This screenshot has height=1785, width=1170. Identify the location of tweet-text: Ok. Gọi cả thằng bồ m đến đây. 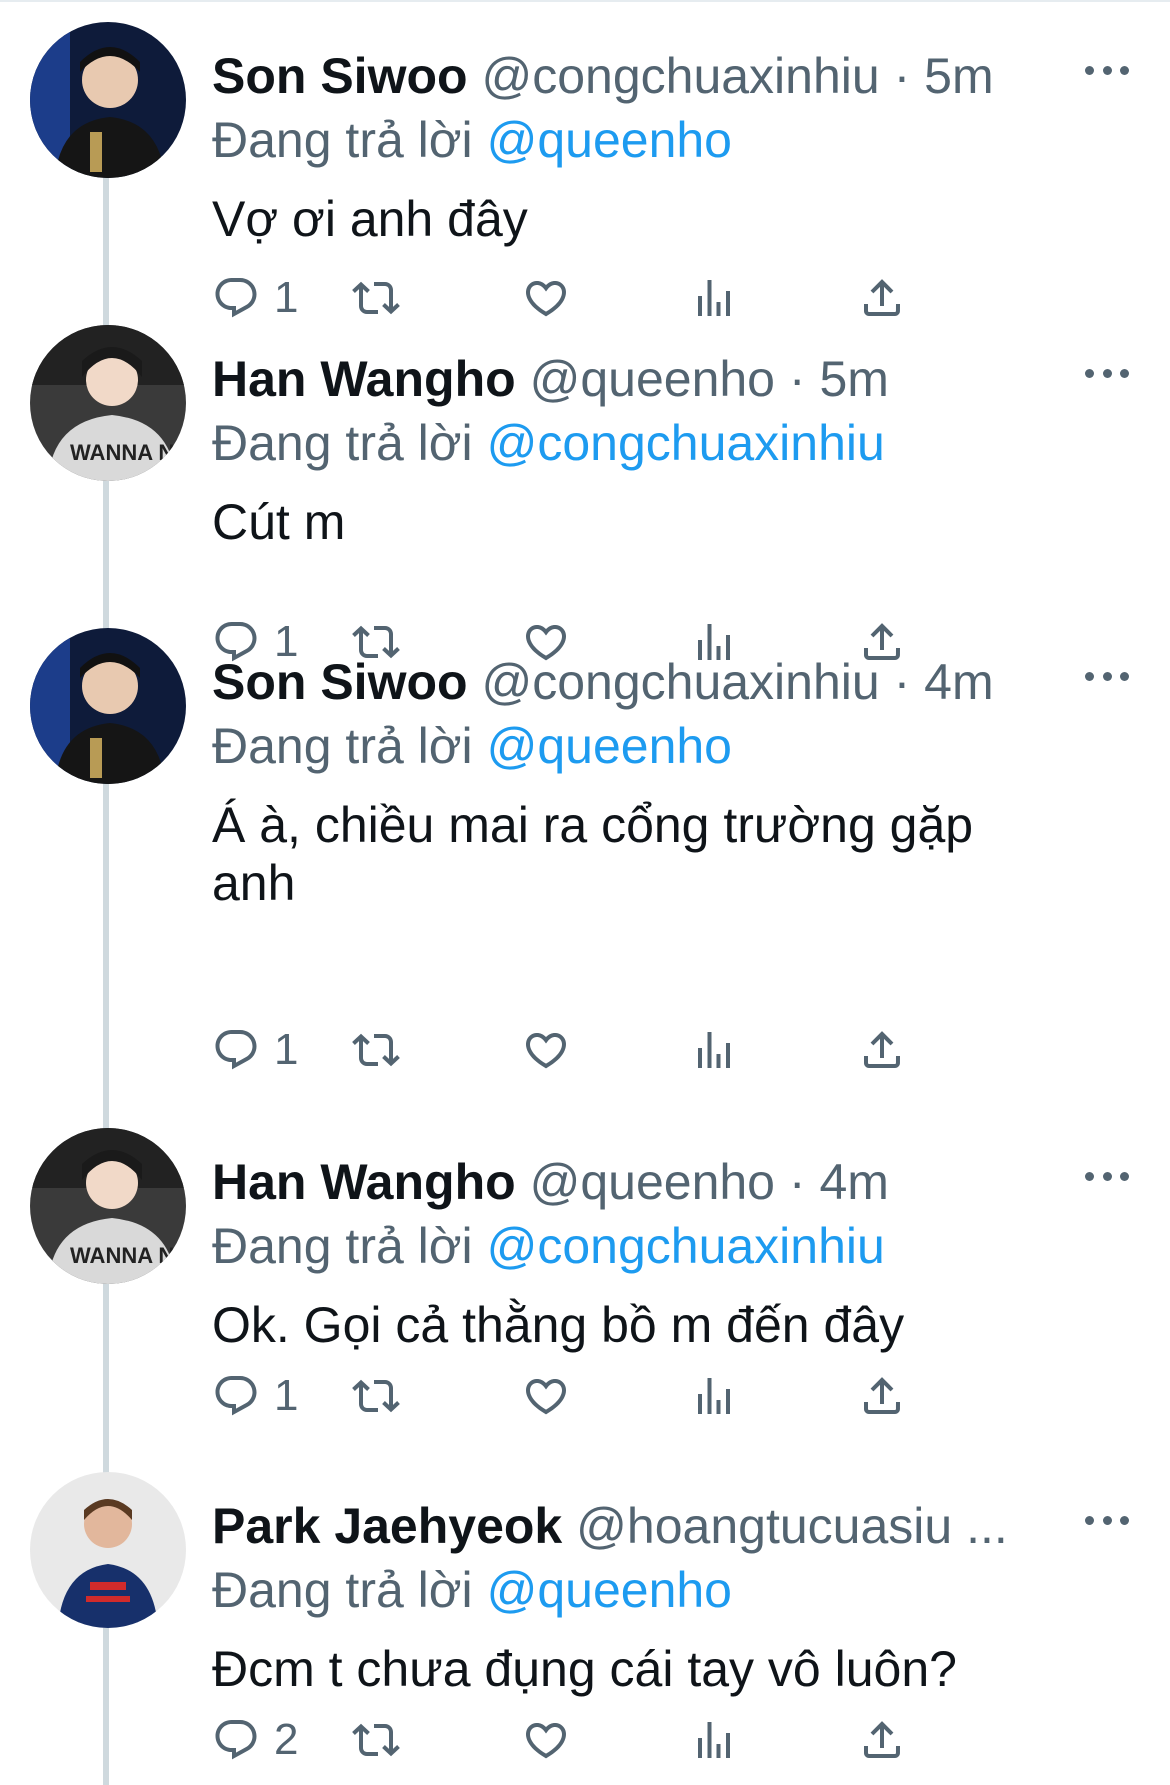
(558, 1325).